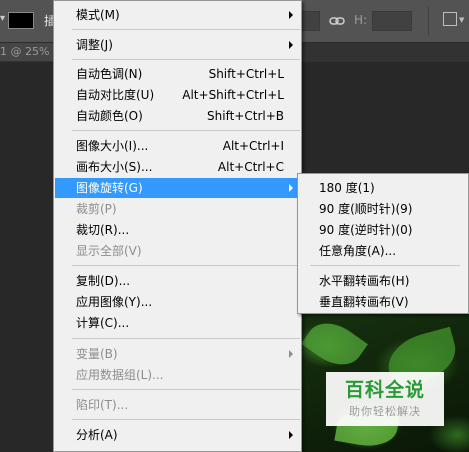 The width and height of the screenshot is (469, 452). What do you see at coordinates (461, 20) in the screenshot?
I see `chevron-down-icon: ▼` at bounding box center [461, 20].